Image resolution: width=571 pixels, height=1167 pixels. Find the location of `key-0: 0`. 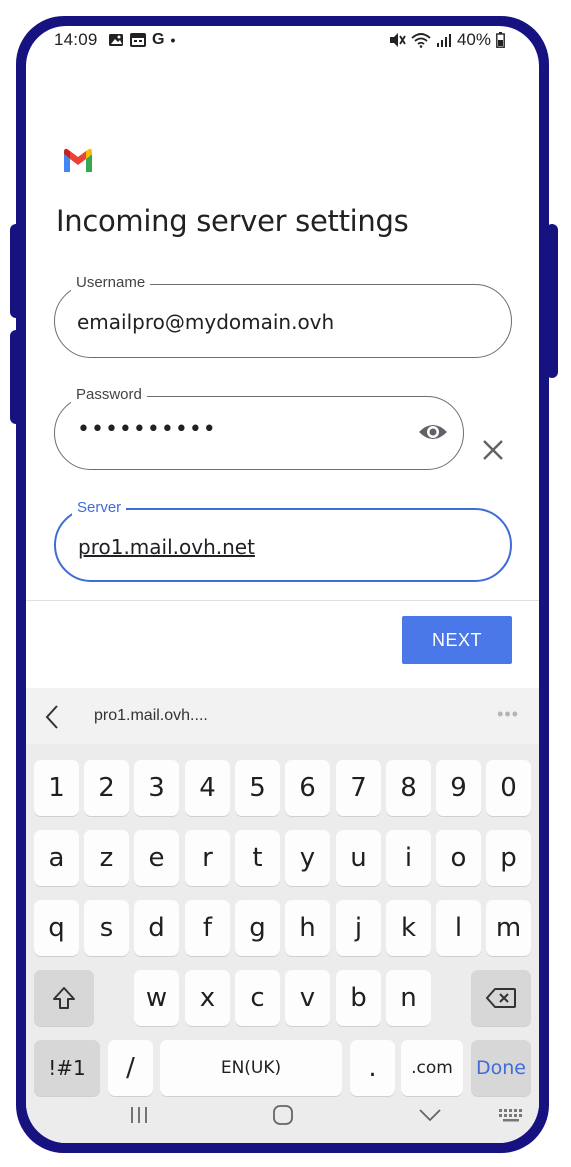

key-0: 0 is located at coordinates (508, 788).